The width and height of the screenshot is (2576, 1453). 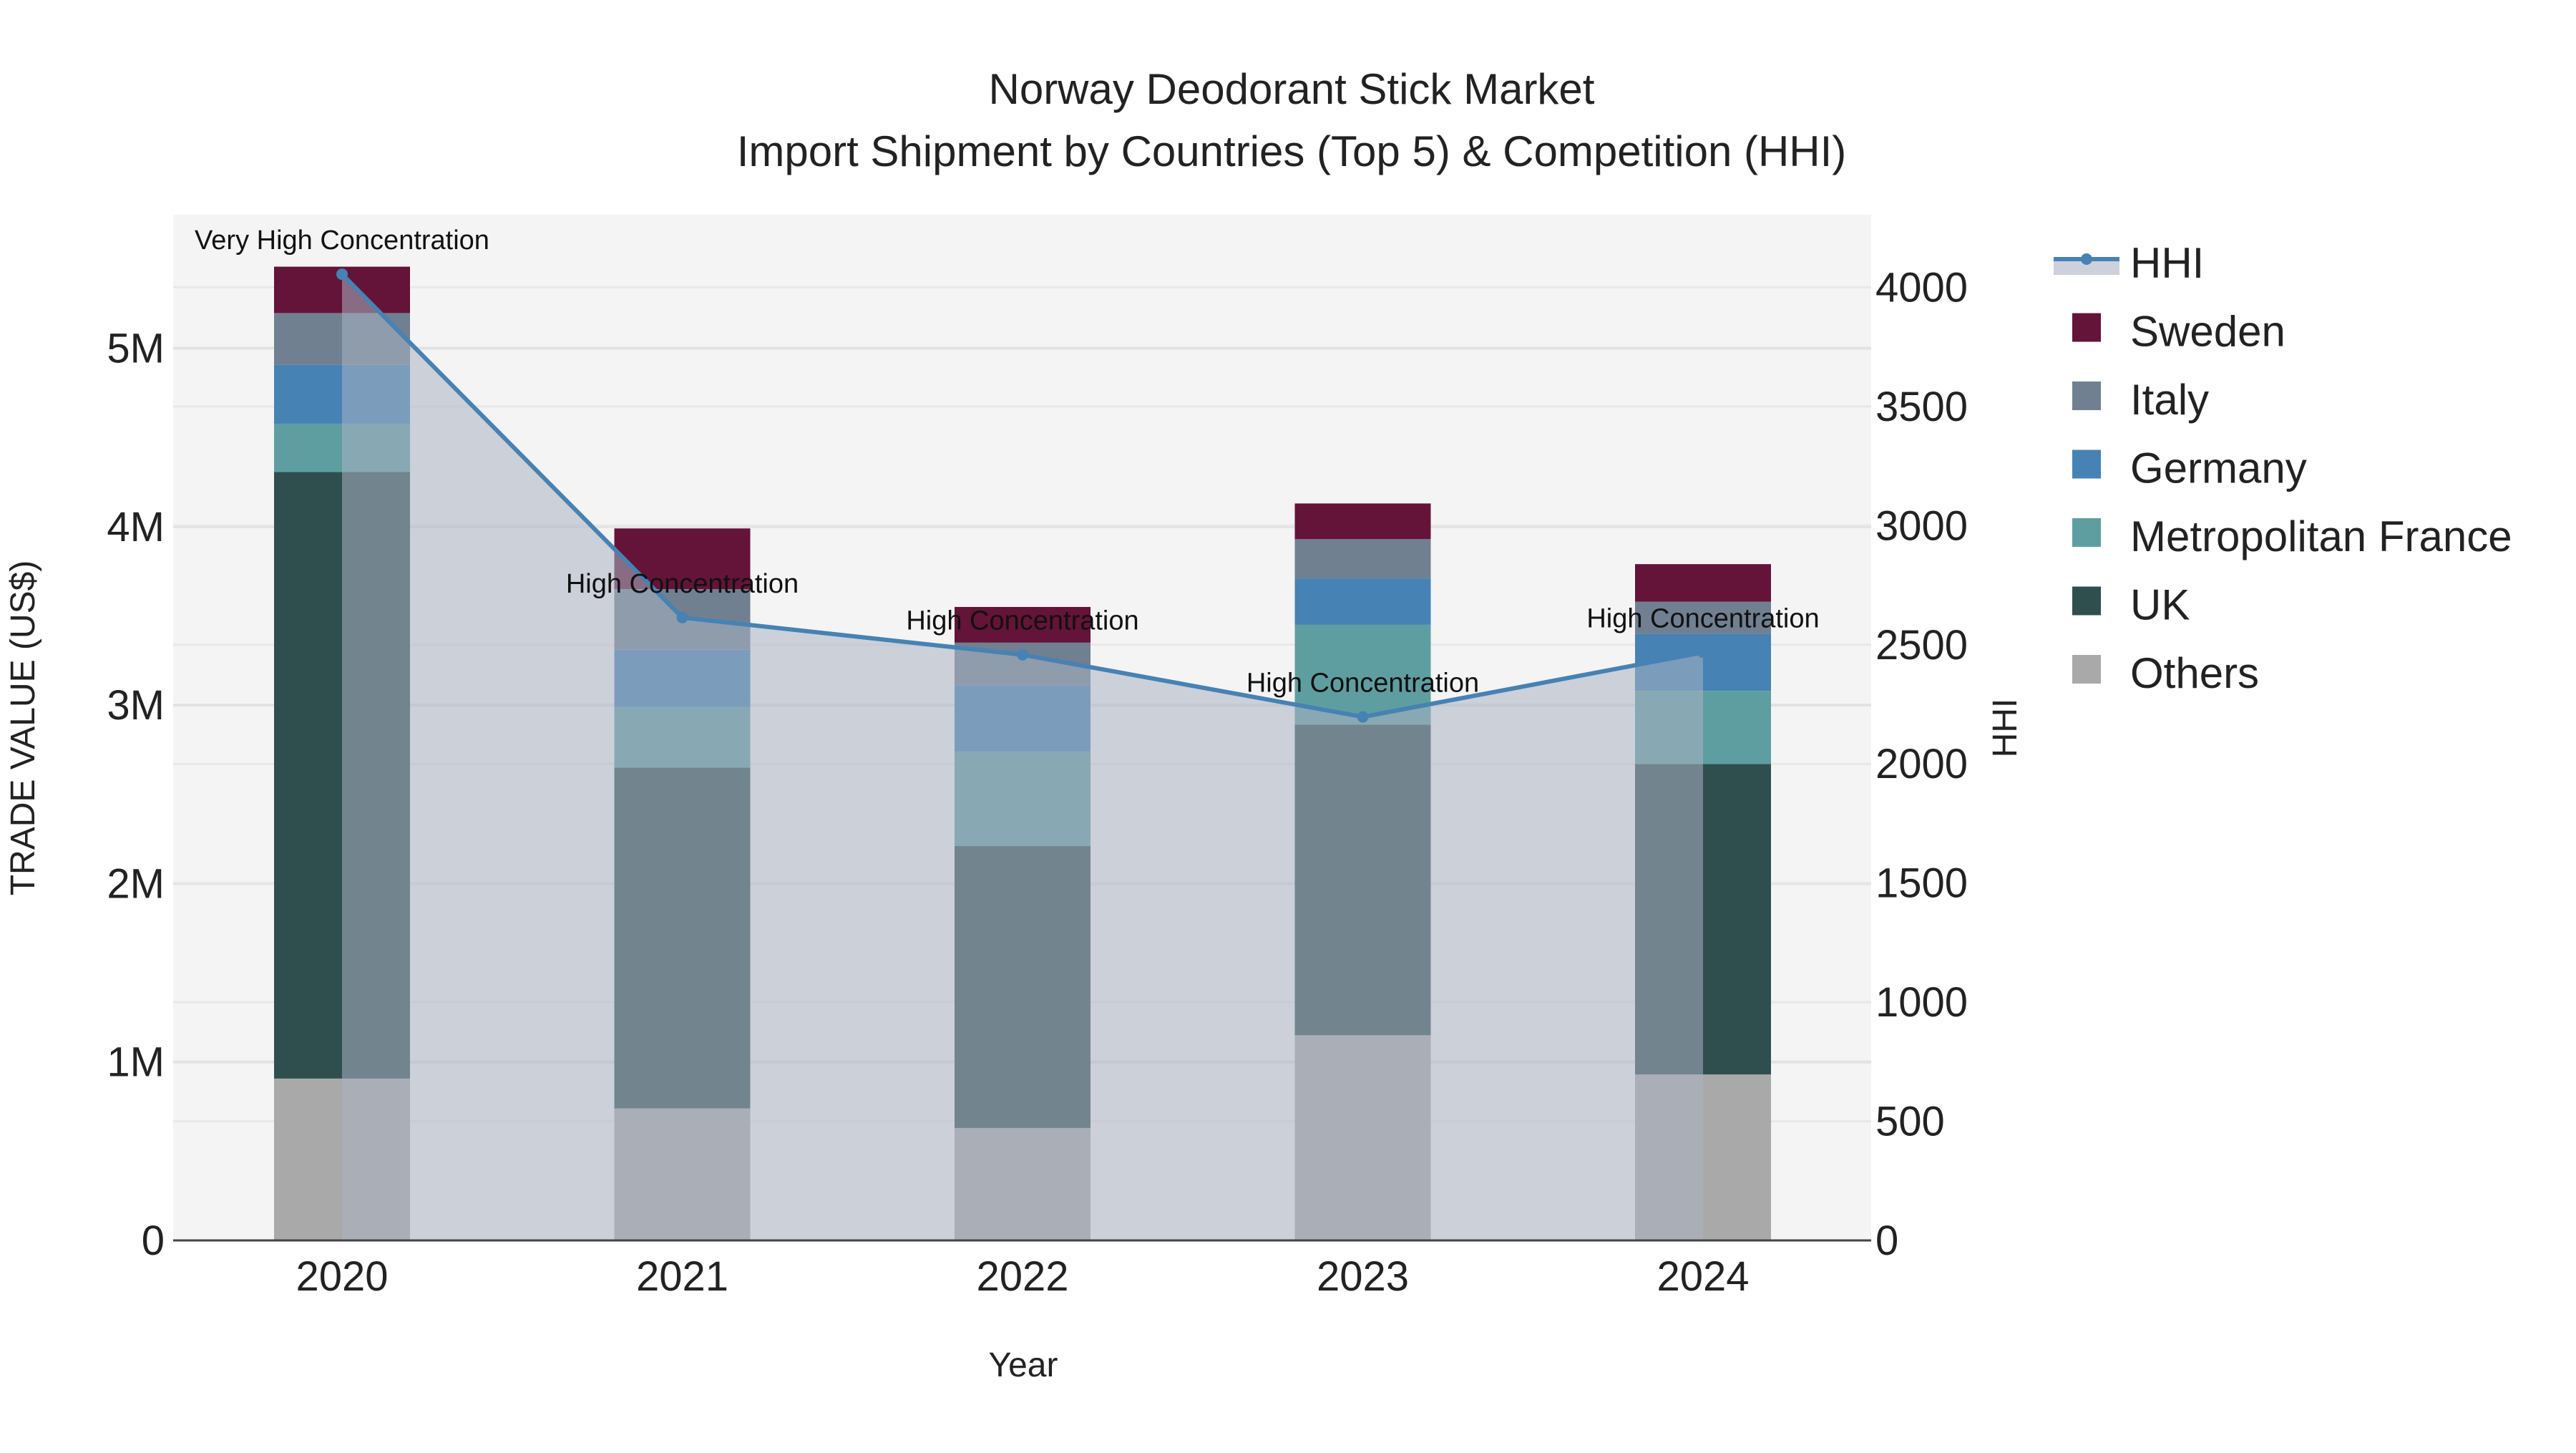 I want to click on legend-label: HHI, so click(x=2167, y=263).